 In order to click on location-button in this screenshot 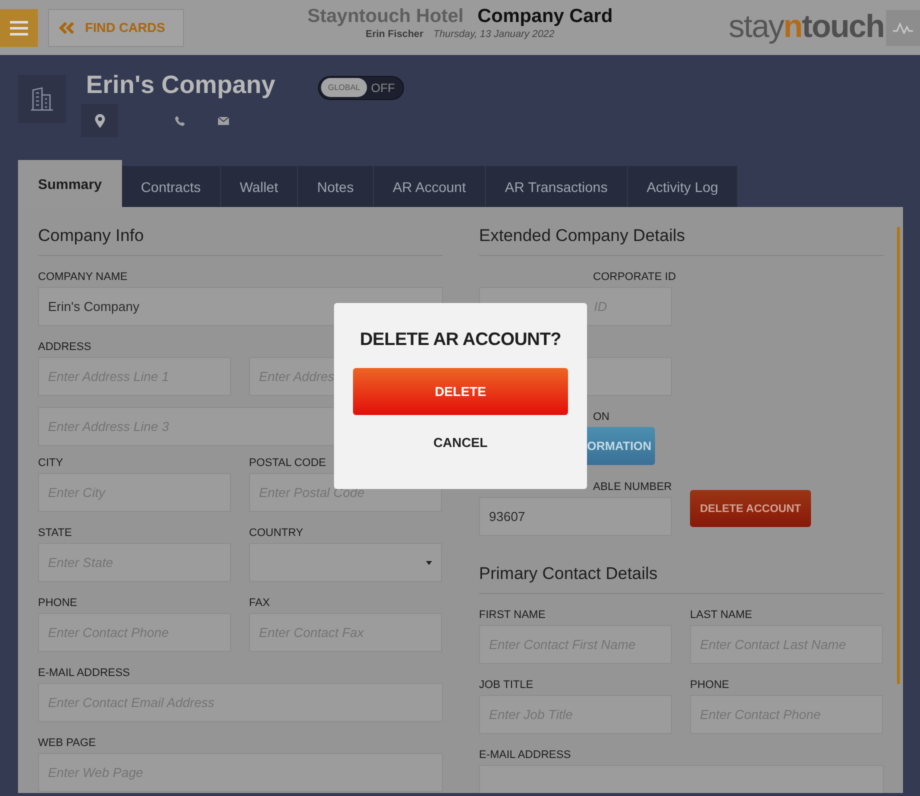, I will do `click(99, 120)`.